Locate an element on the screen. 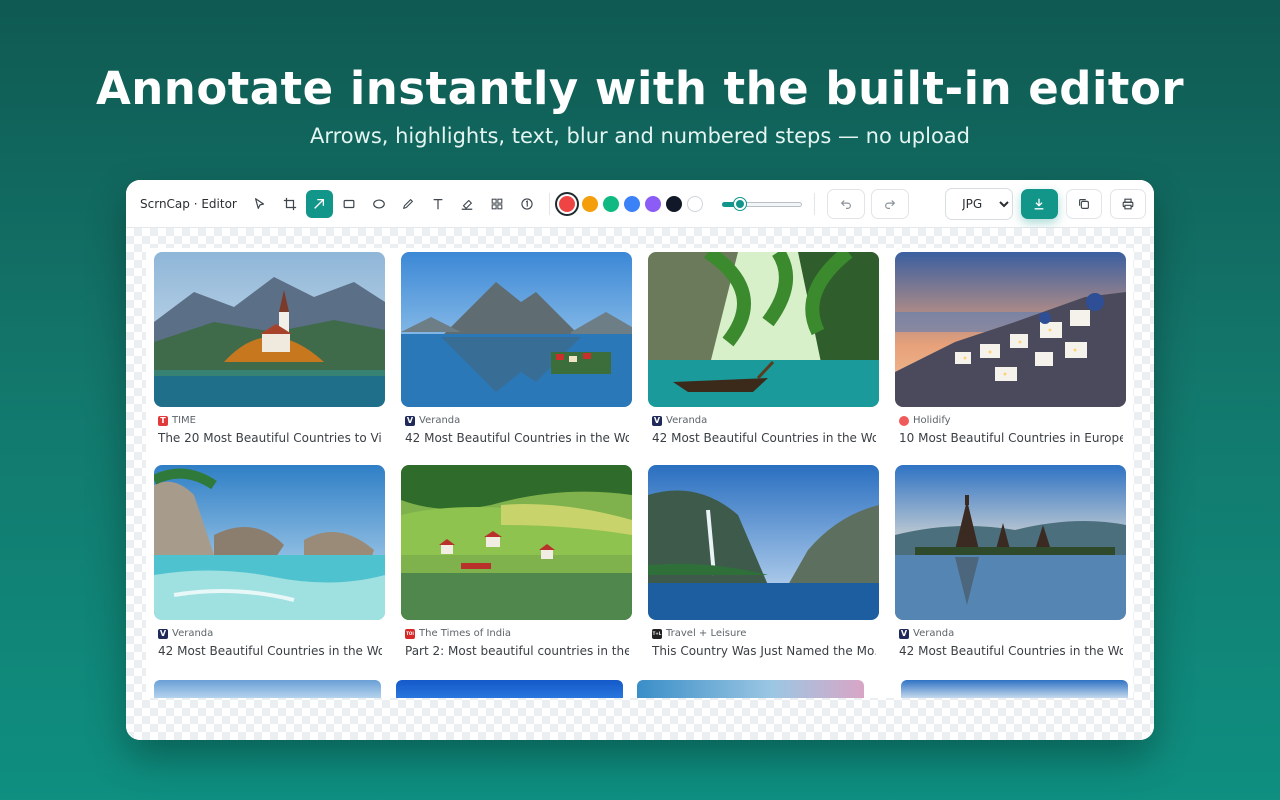  highlighter-icon is located at coordinates (467, 204).